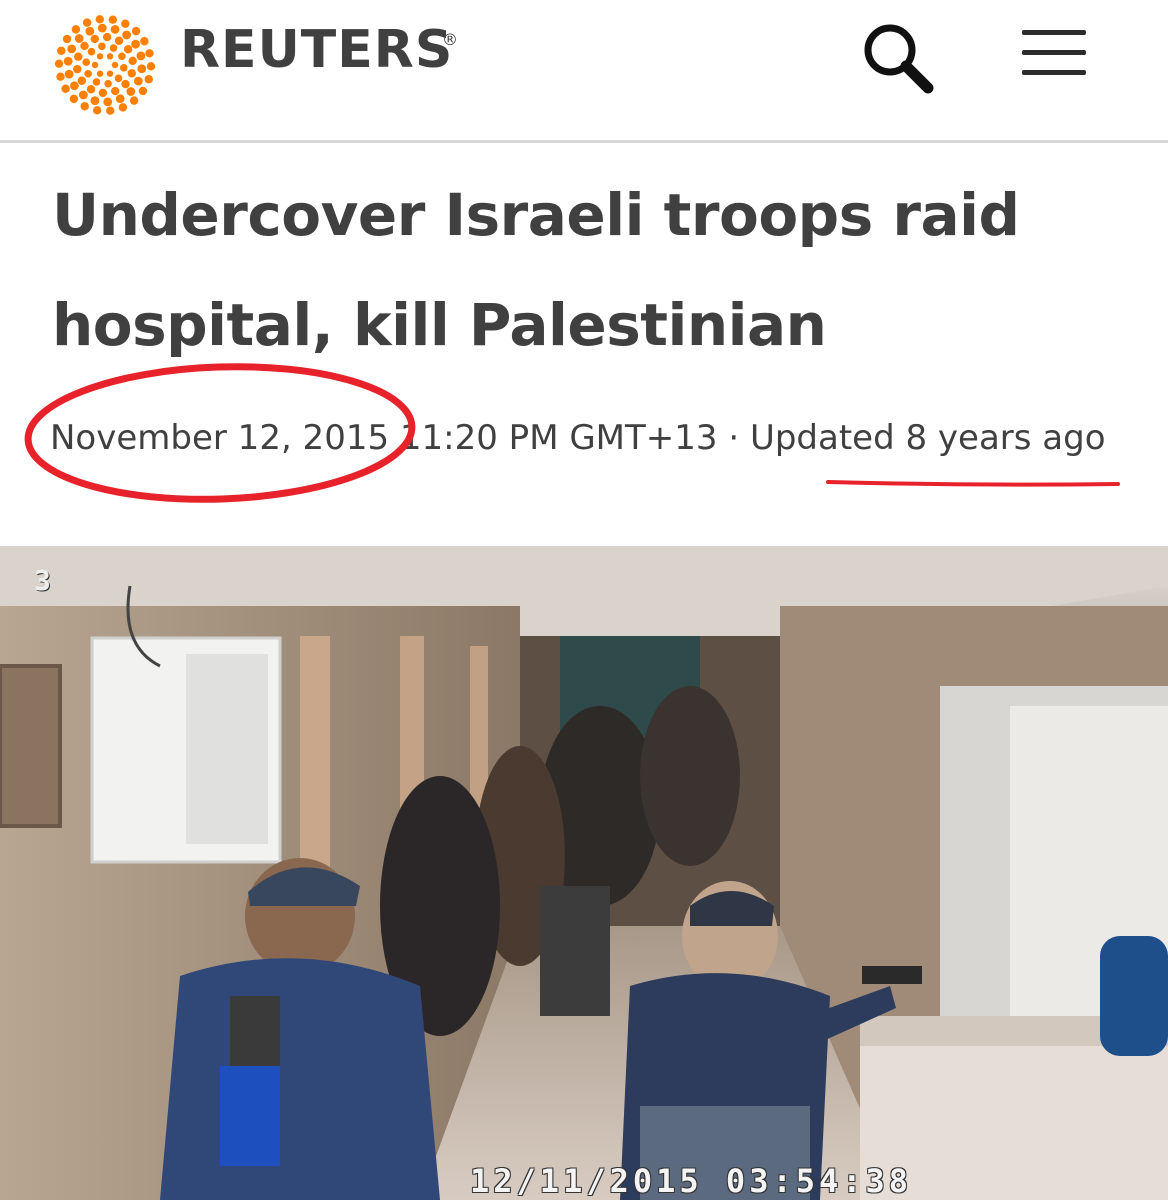  I want to click on cctv-camera-number: 3, so click(42, 580).